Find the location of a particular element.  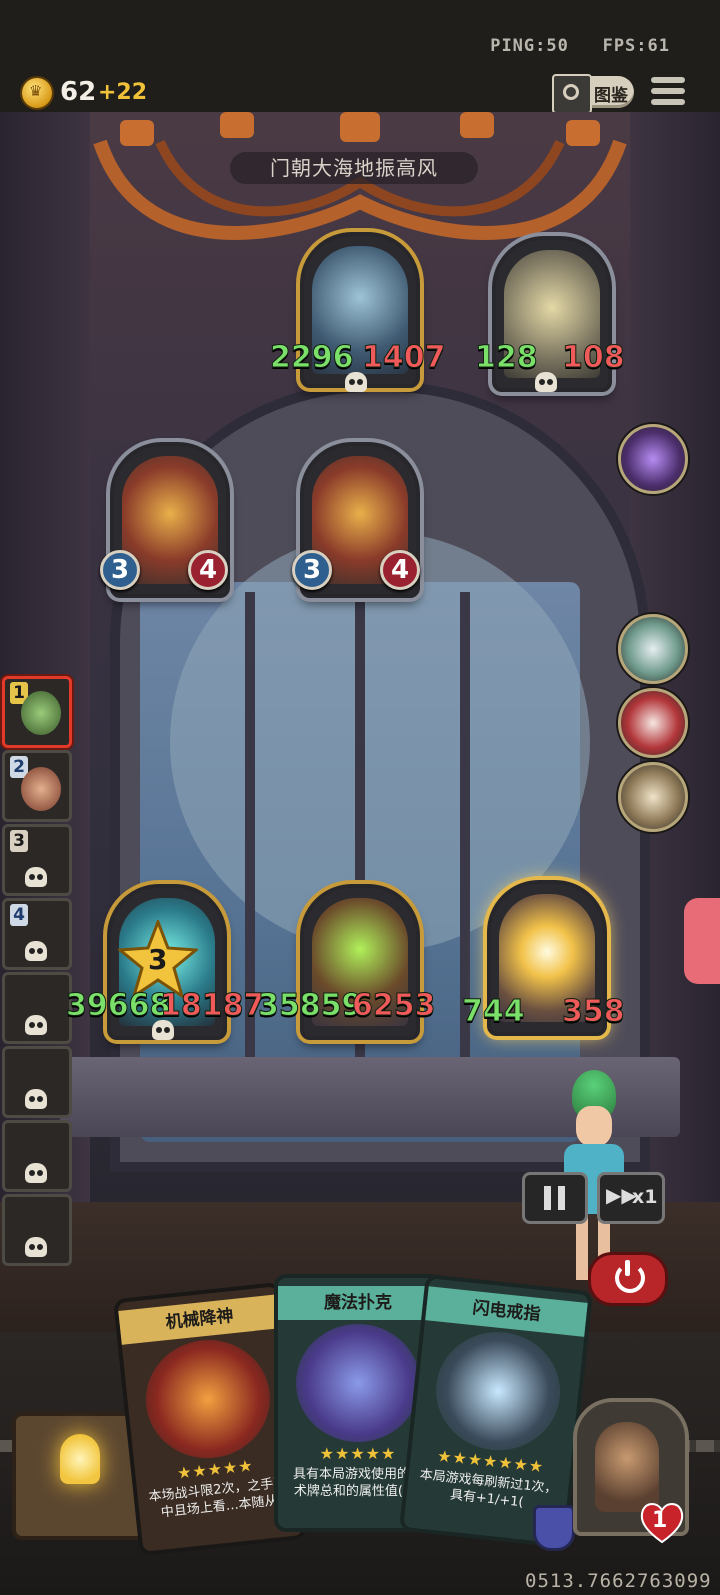

ally-1-attack: 39668 is located at coordinates (118, 1006).